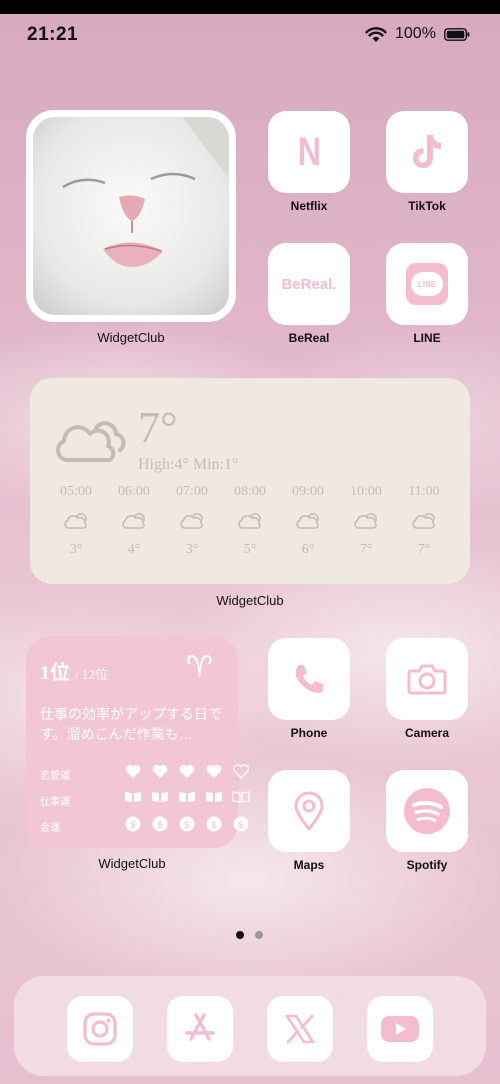  I want to click on current-temp: 7°, so click(158, 427).